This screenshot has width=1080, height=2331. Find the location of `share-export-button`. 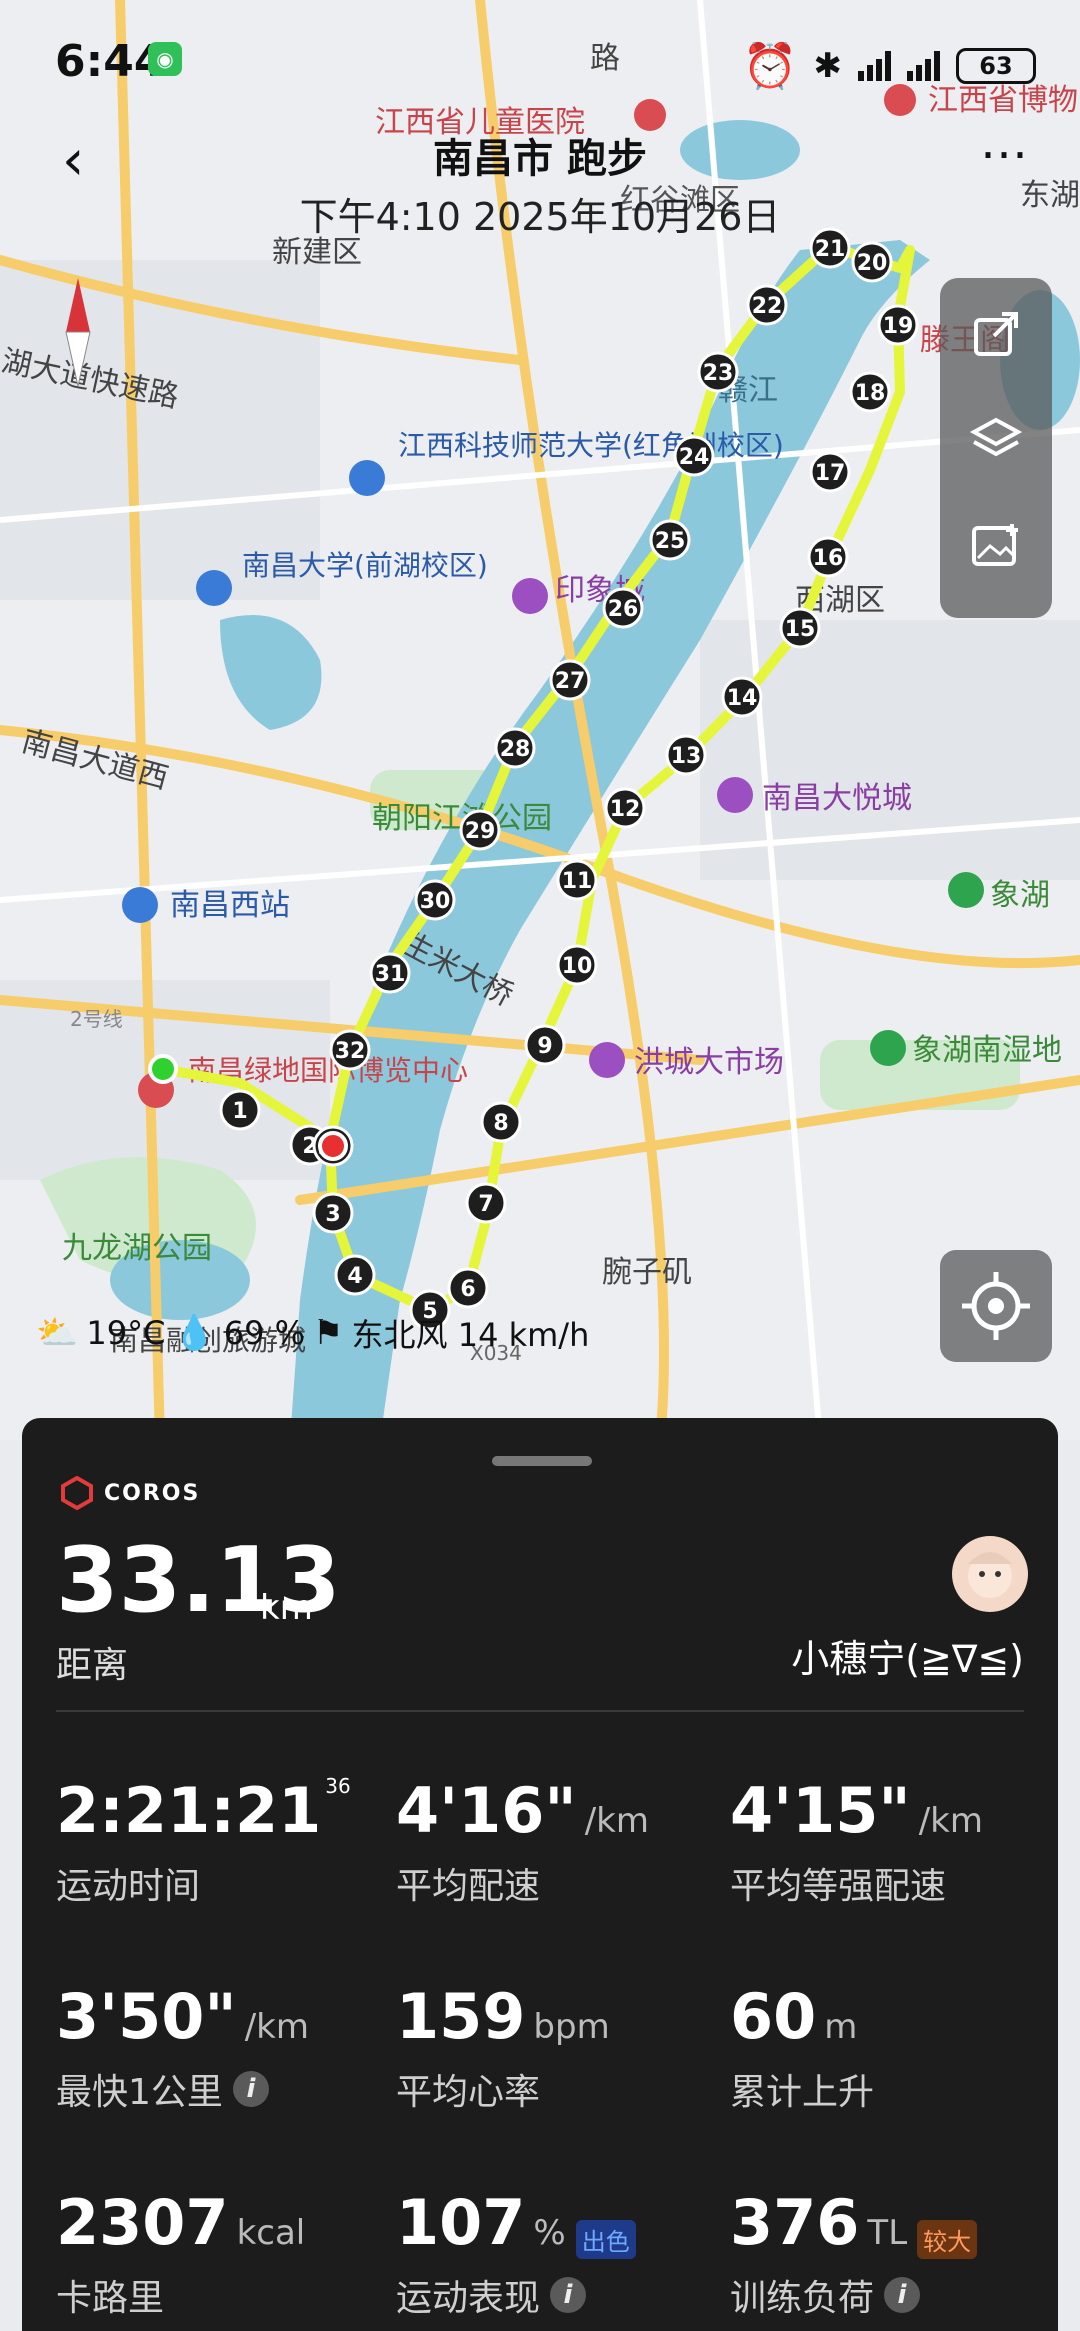

share-export-button is located at coordinates (996, 340).